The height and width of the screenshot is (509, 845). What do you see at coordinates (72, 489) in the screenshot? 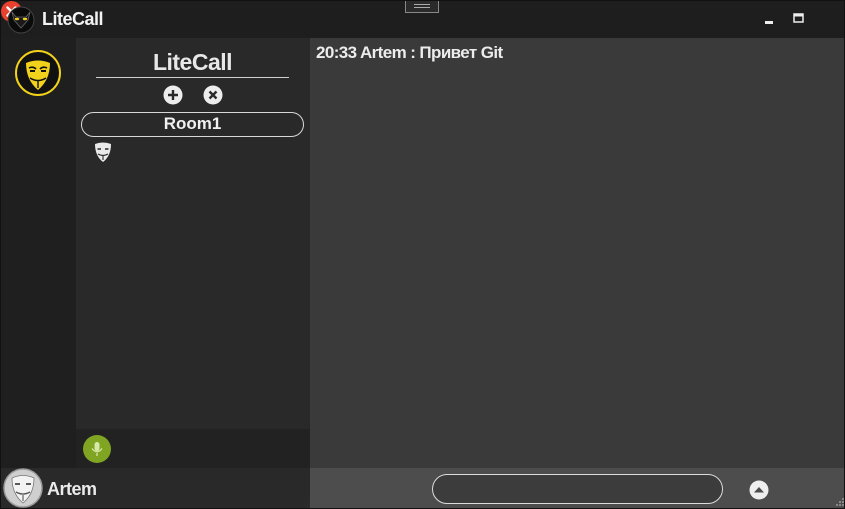
I see `user-name: Artem` at bounding box center [72, 489].